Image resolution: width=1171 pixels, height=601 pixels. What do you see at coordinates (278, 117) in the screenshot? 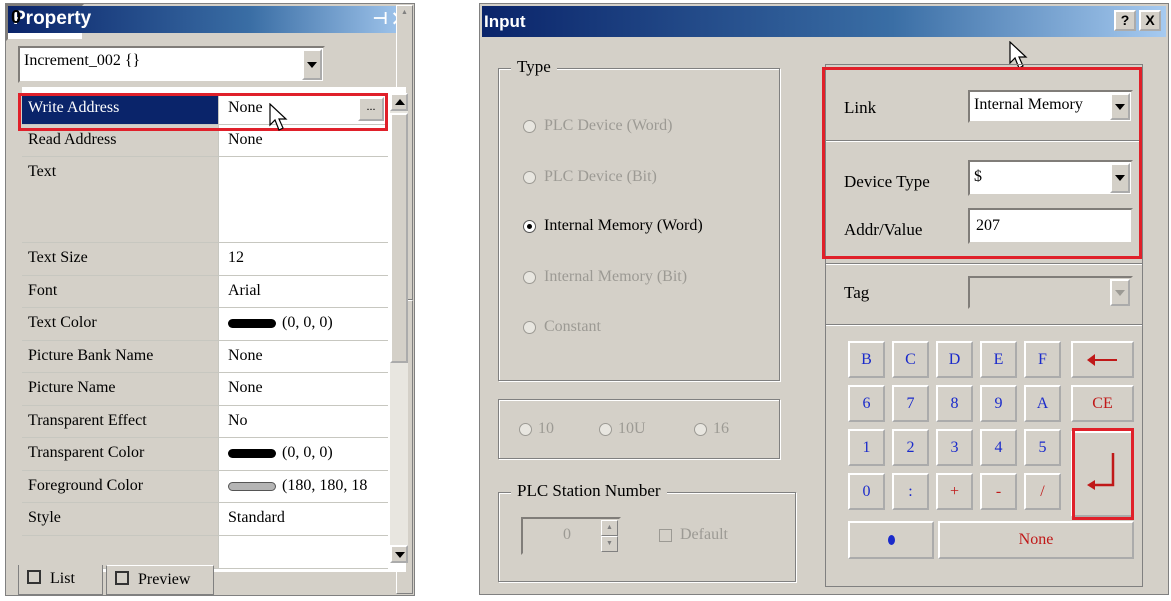
I see `mouse-cursor-icon` at bounding box center [278, 117].